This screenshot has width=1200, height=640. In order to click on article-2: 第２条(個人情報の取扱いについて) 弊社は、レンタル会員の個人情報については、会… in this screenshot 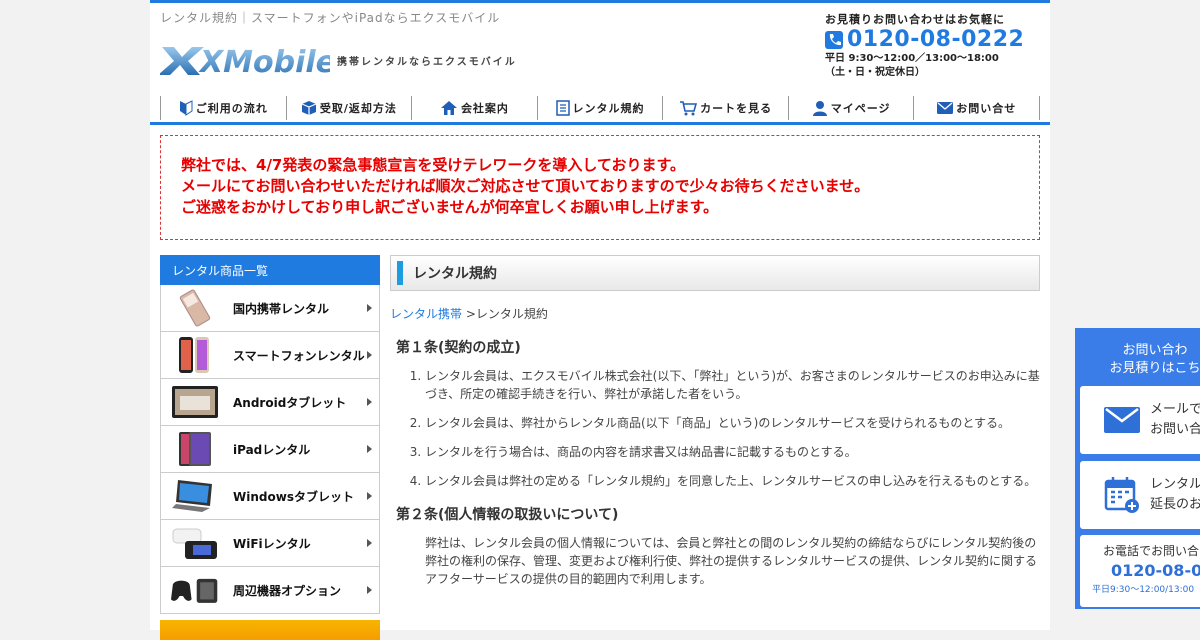, I will do `click(715, 546)`.